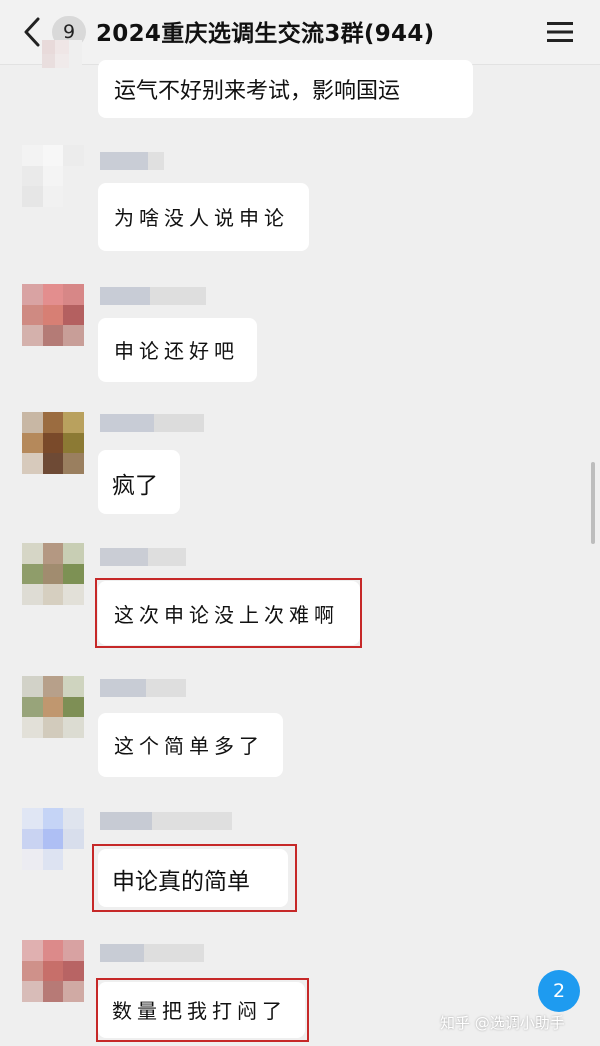 Image resolution: width=600 pixels, height=1046 pixels. I want to click on message-text: 为啥没人说申论, so click(201, 218).